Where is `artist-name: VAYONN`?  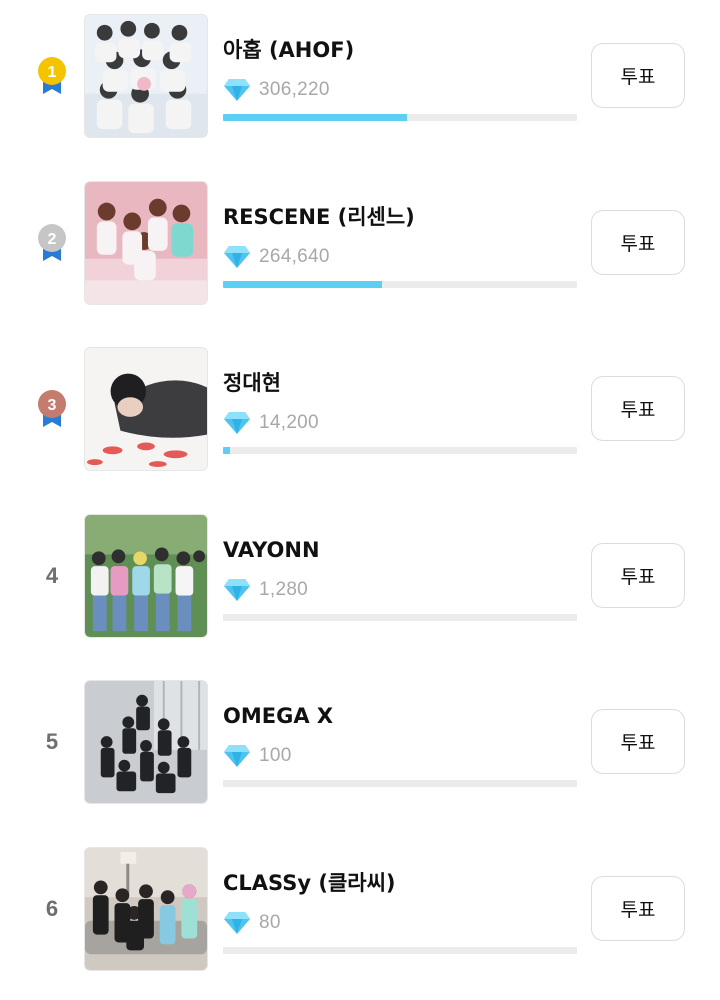 artist-name: VAYONN is located at coordinates (271, 550).